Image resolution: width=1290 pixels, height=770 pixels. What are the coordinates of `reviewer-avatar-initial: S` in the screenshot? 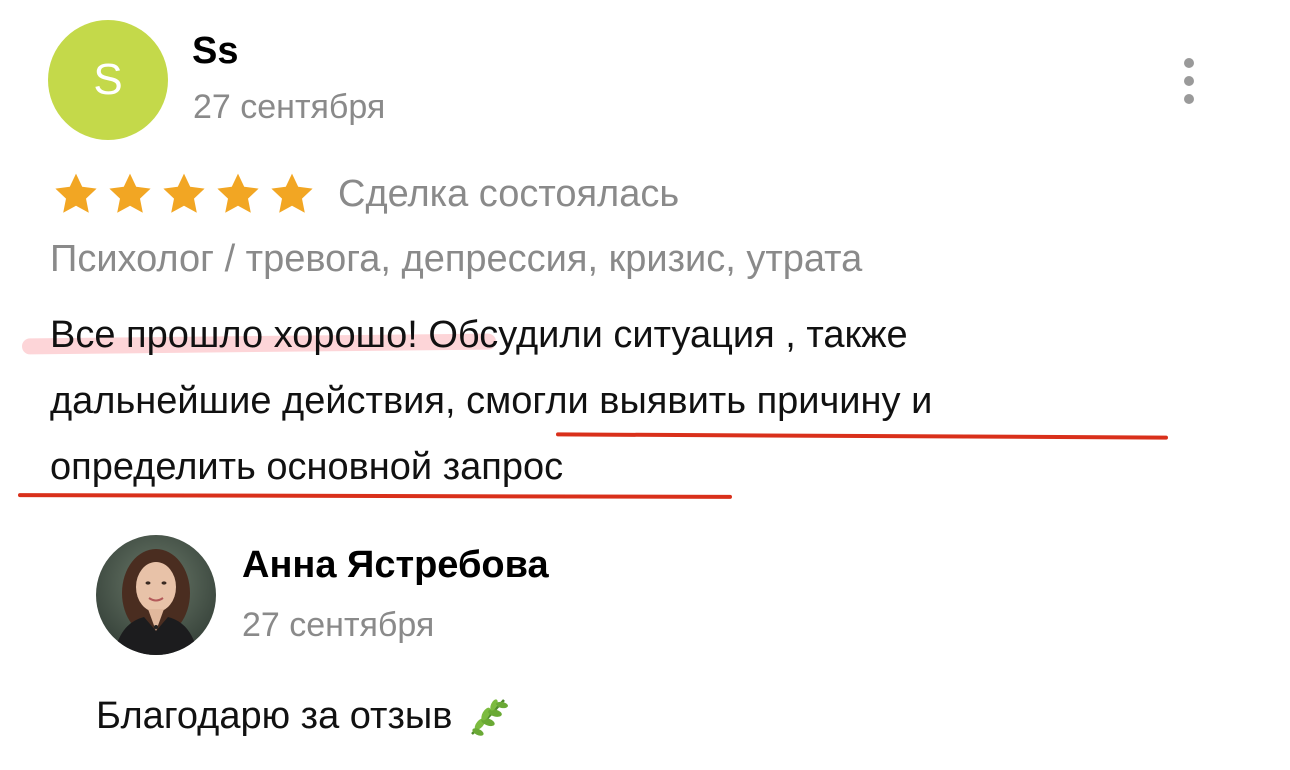 It's located at (108, 79).